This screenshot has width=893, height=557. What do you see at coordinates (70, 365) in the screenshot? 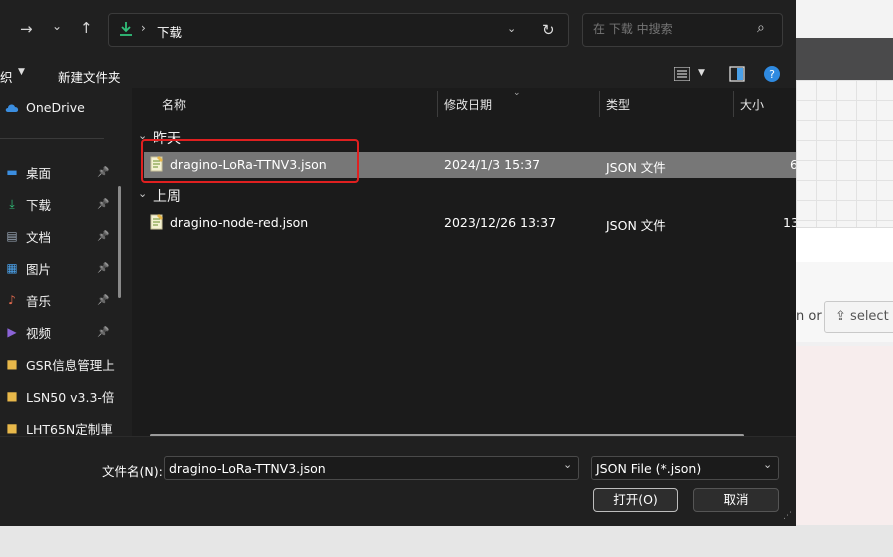
I see `sidebar-item-label: GSR信息管理上` at bounding box center [70, 365].